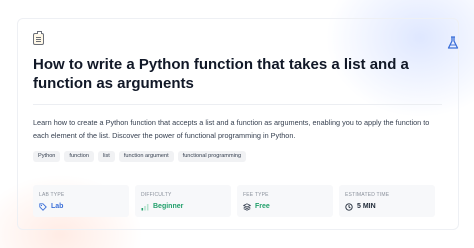 This screenshot has width=474, height=248. Describe the element at coordinates (387, 206) in the screenshot. I see `estimated-time-value: 5 MIN` at that location.